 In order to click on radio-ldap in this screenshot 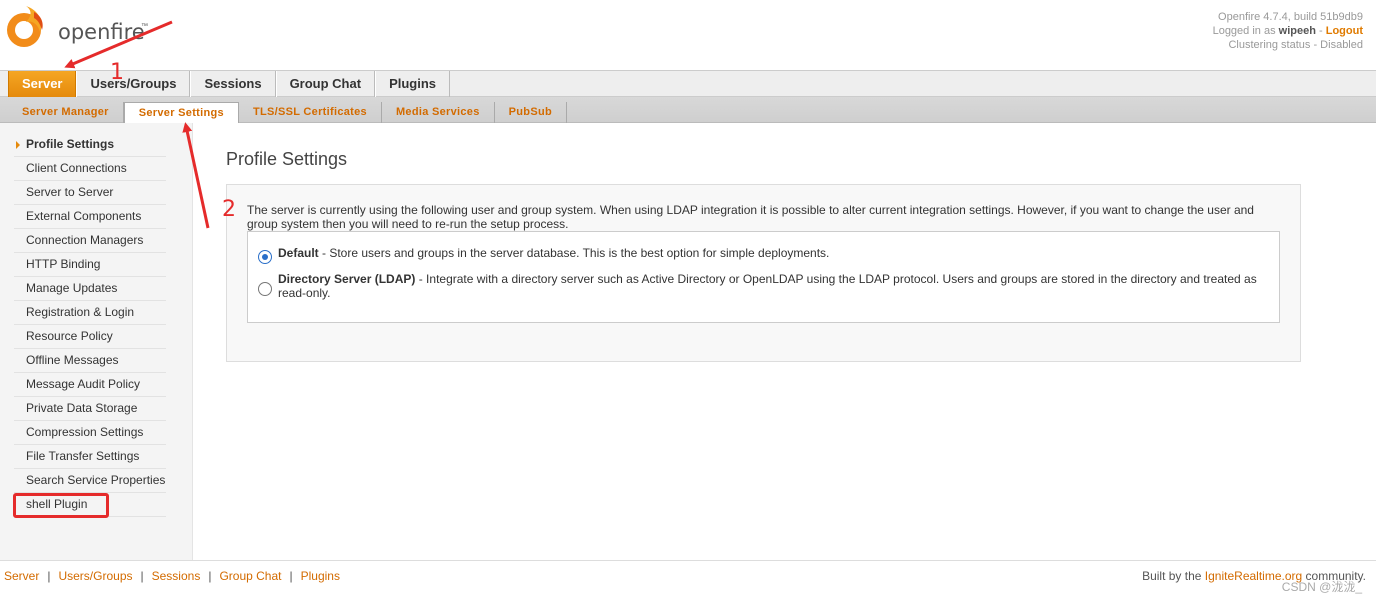, I will do `click(265, 289)`.